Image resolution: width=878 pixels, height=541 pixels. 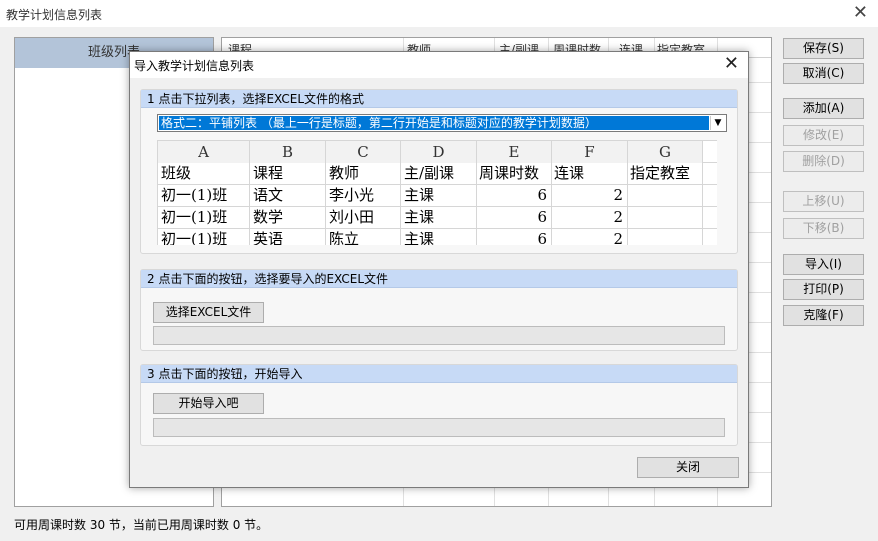 What do you see at coordinates (589, 152) in the screenshot?
I see `sheet-col-f: F` at bounding box center [589, 152].